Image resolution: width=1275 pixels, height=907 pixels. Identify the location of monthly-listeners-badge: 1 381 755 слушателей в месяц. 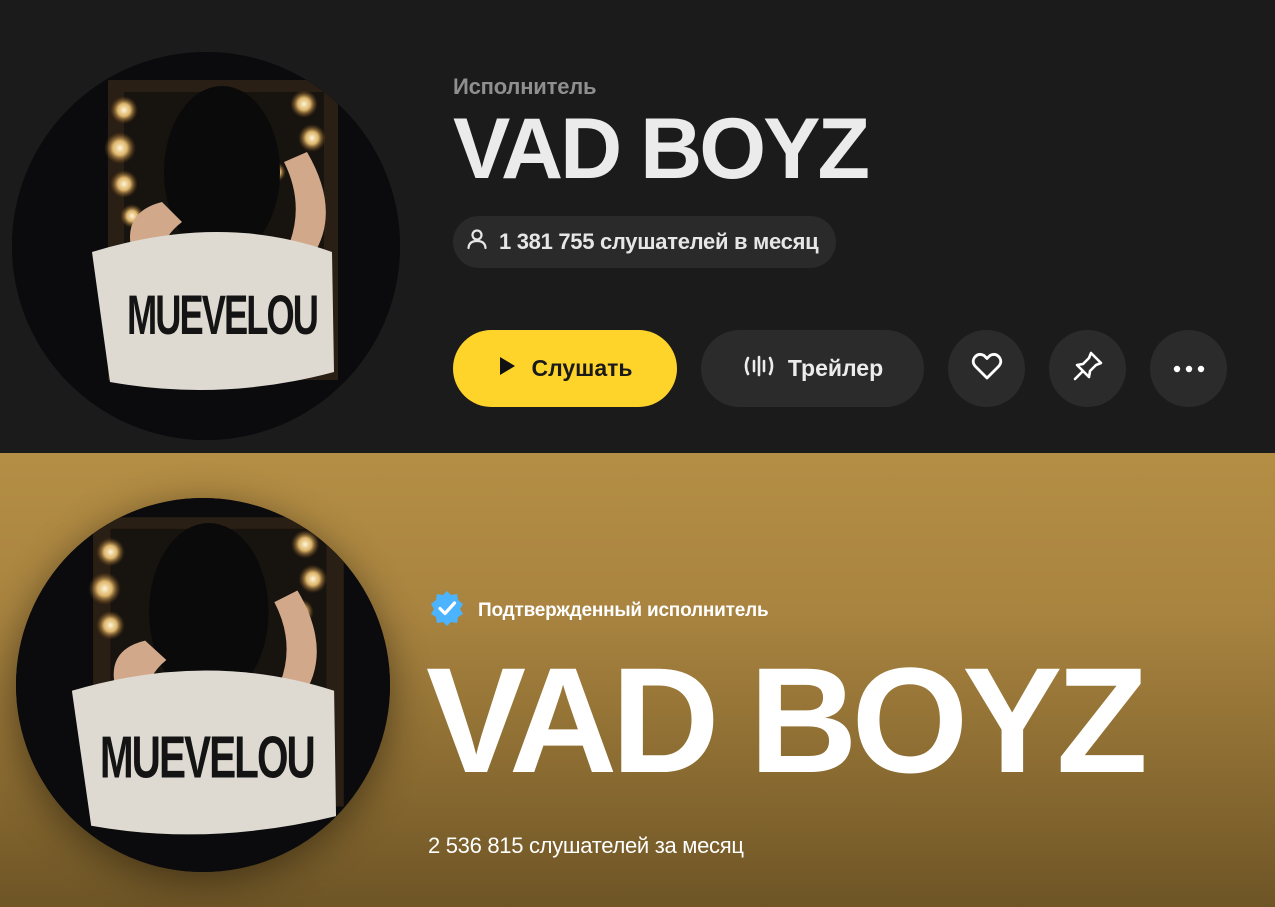
(645, 242).